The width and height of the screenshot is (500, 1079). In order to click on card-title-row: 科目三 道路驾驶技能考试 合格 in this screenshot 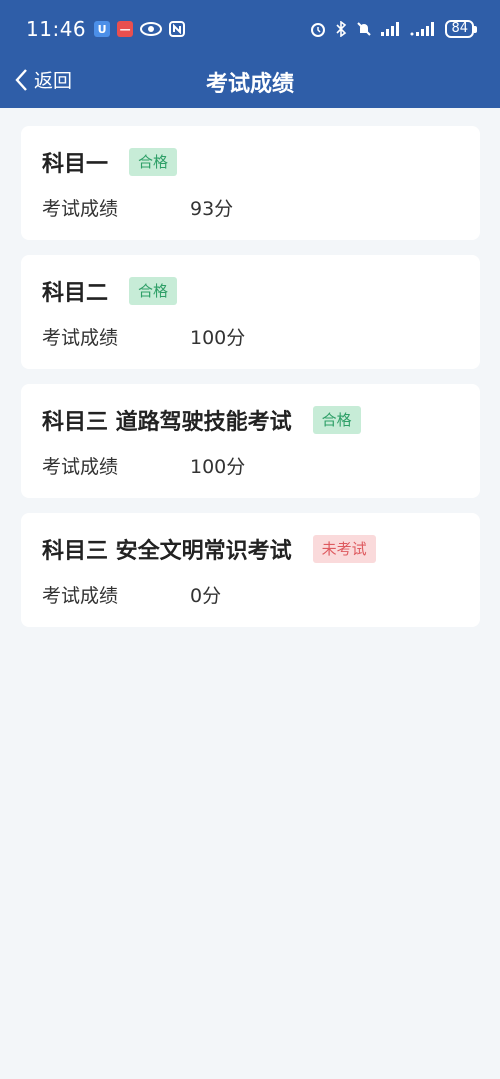, I will do `click(201, 420)`.